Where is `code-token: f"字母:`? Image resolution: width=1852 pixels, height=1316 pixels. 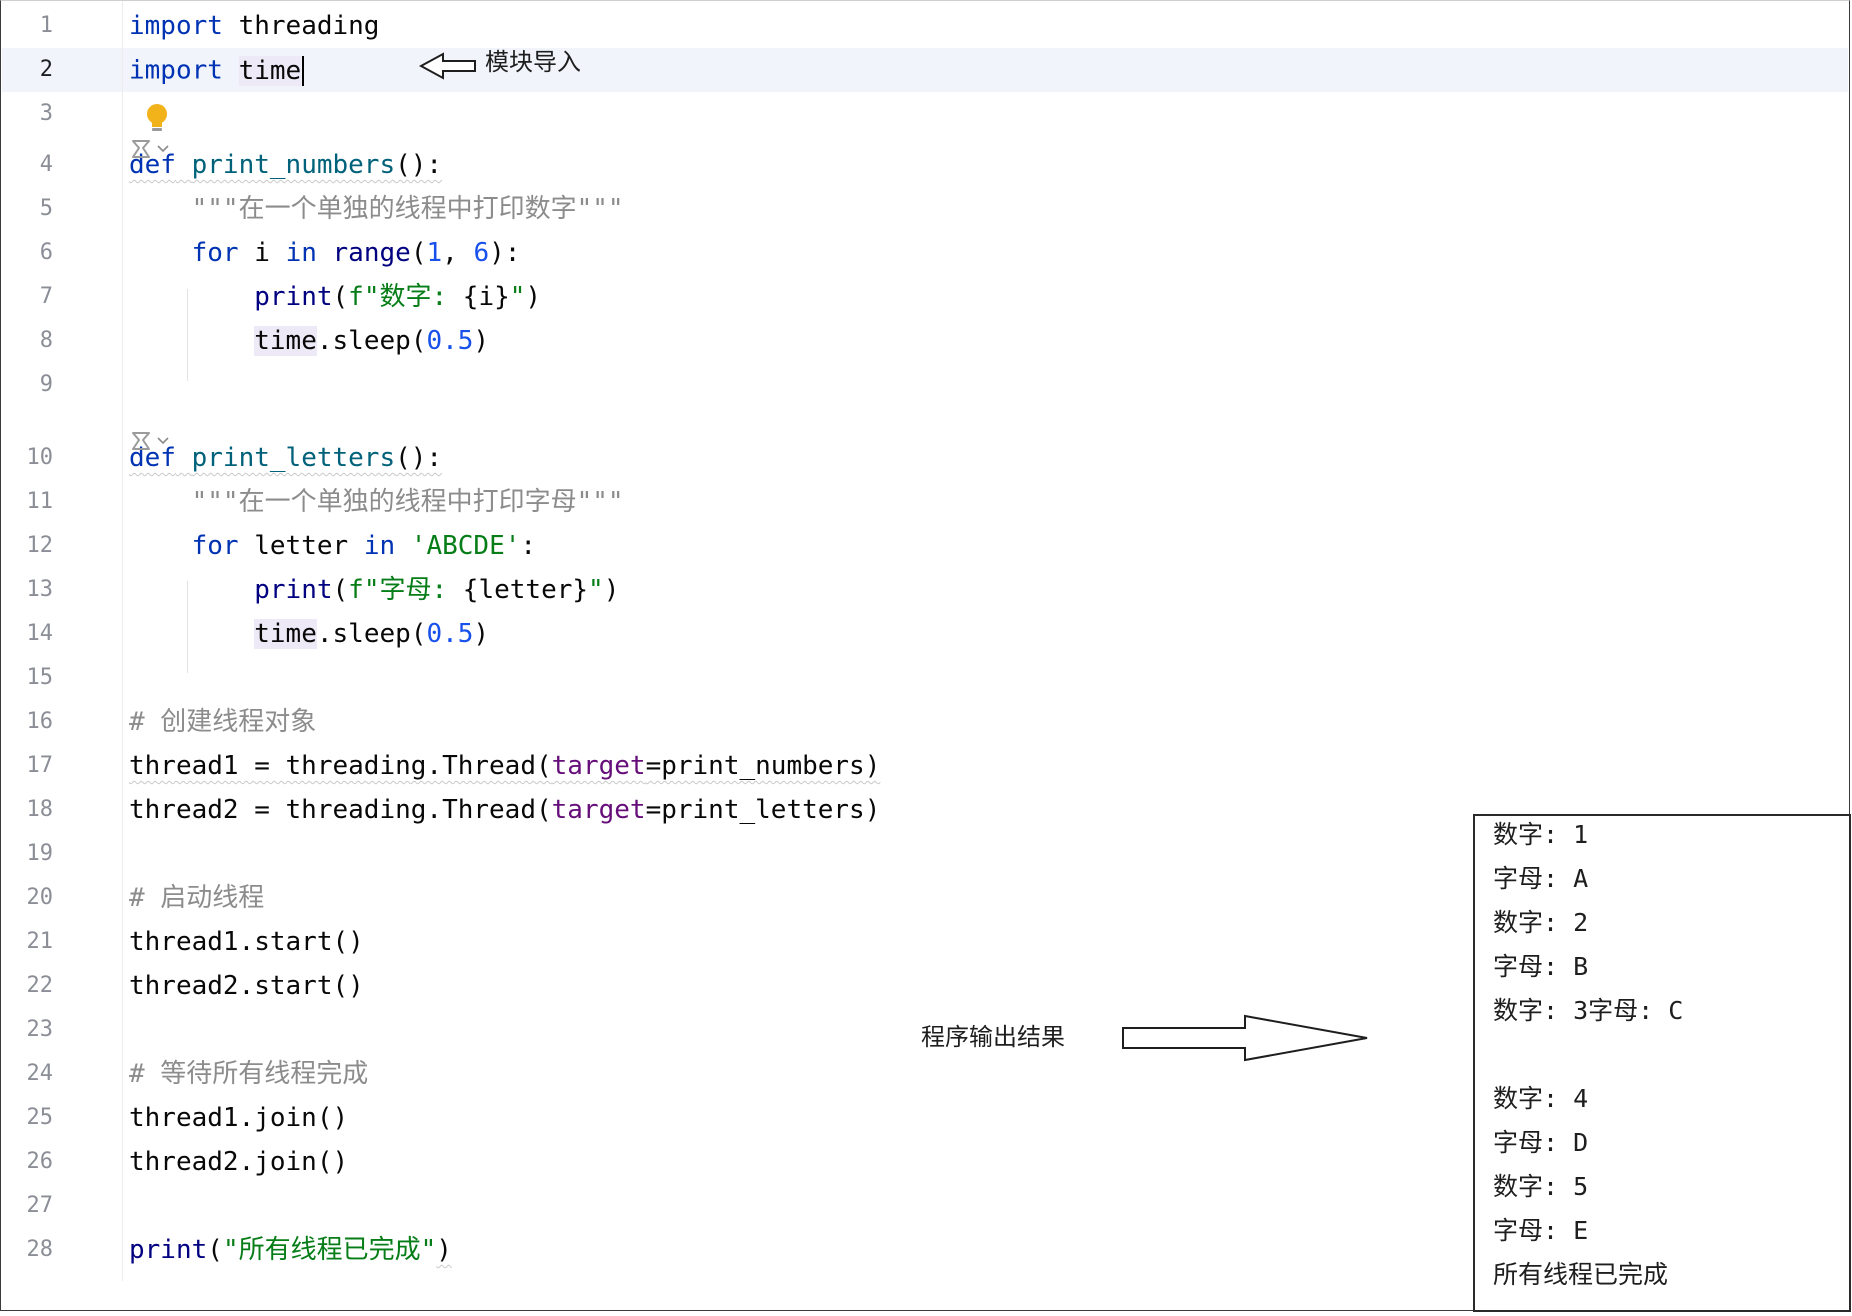
code-token: f"字母: is located at coordinates (405, 590).